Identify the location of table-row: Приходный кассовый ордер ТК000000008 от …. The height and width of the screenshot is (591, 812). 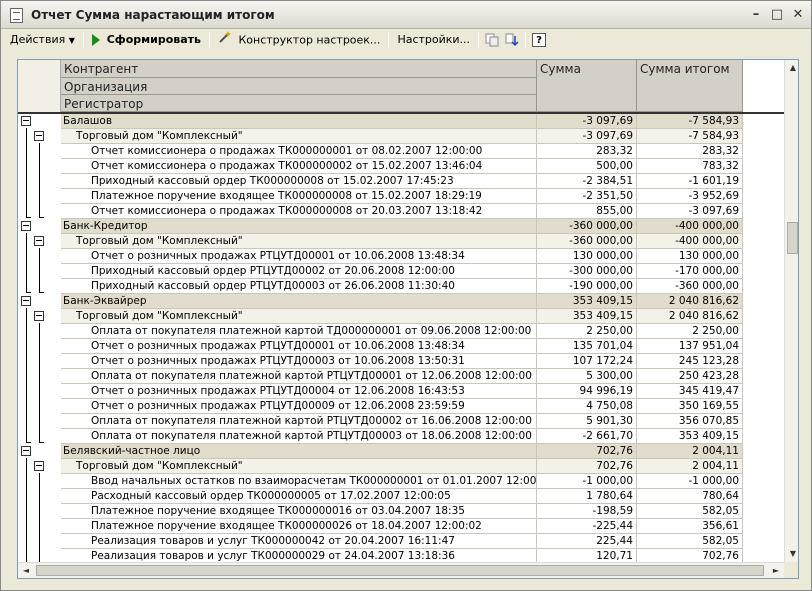
(401, 181).